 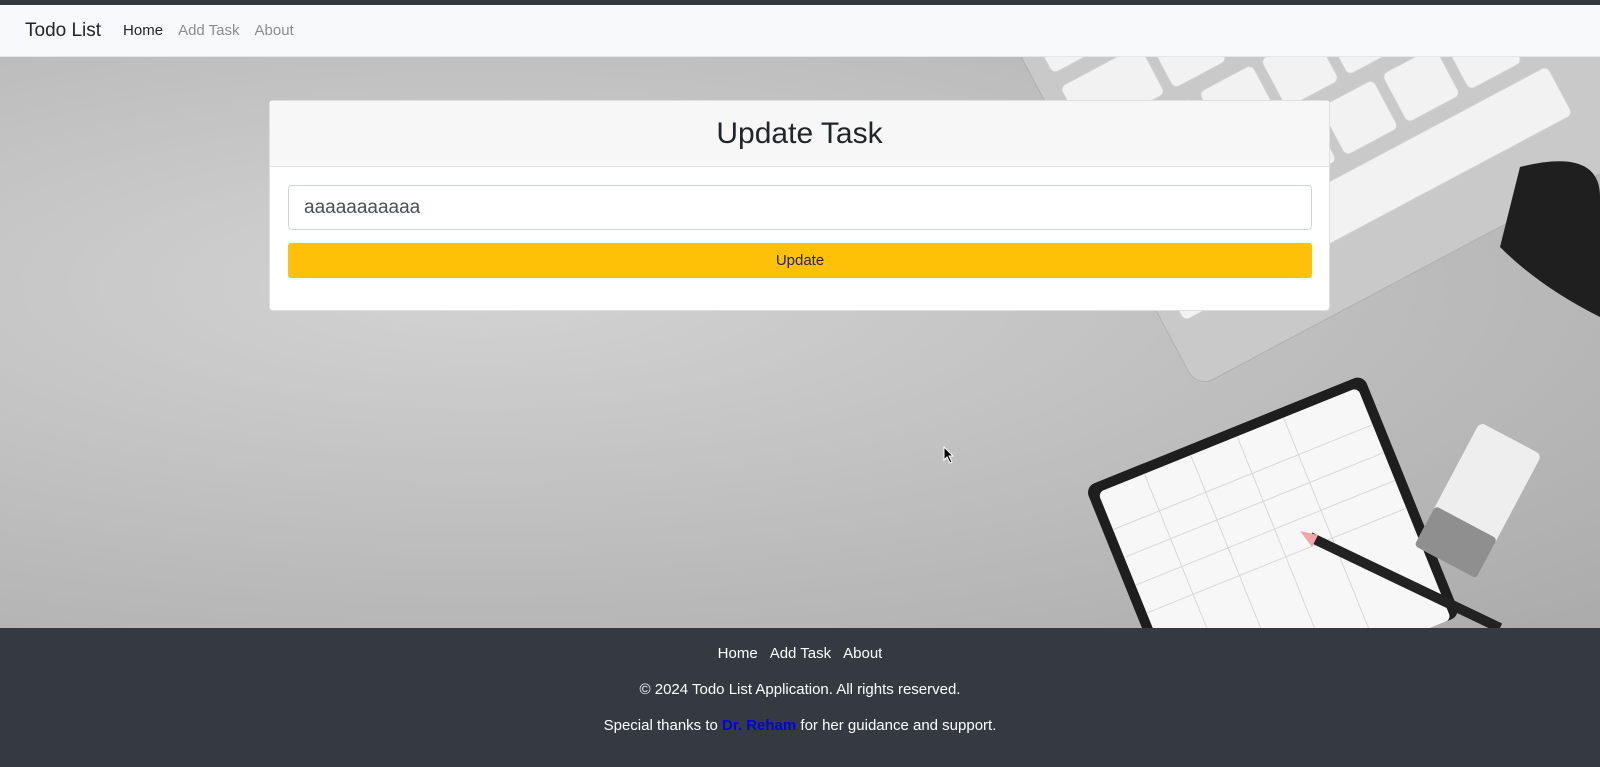 What do you see at coordinates (143, 30) in the screenshot?
I see `nav-link-home: Home` at bounding box center [143, 30].